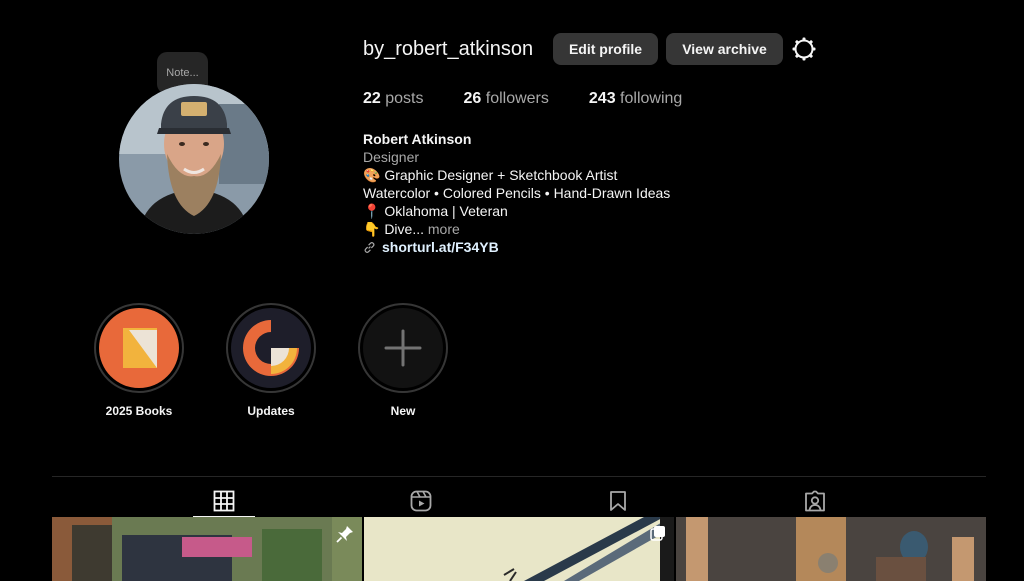 Image resolution: width=1024 pixels, height=581 pixels. What do you see at coordinates (417, 139) in the screenshot?
I see `bio-name: Robert Atkinson` at bounding box center [417, 139].